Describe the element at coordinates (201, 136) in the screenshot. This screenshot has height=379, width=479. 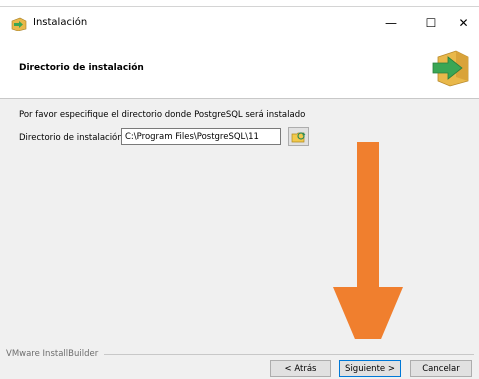
I see `directory-input` at that location.